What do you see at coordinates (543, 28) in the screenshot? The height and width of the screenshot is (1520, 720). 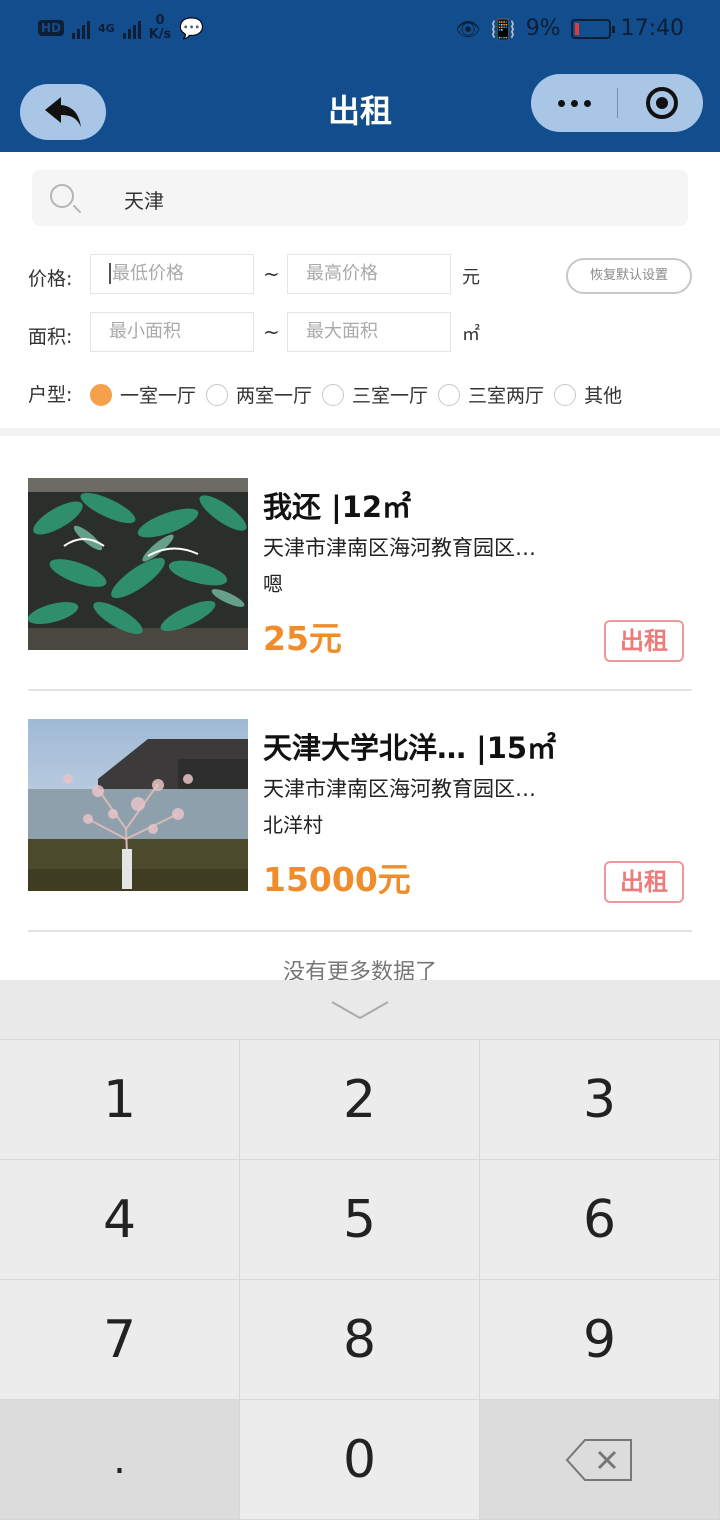 I see `battery-percent: 9%` at bounding box center [543, 28].